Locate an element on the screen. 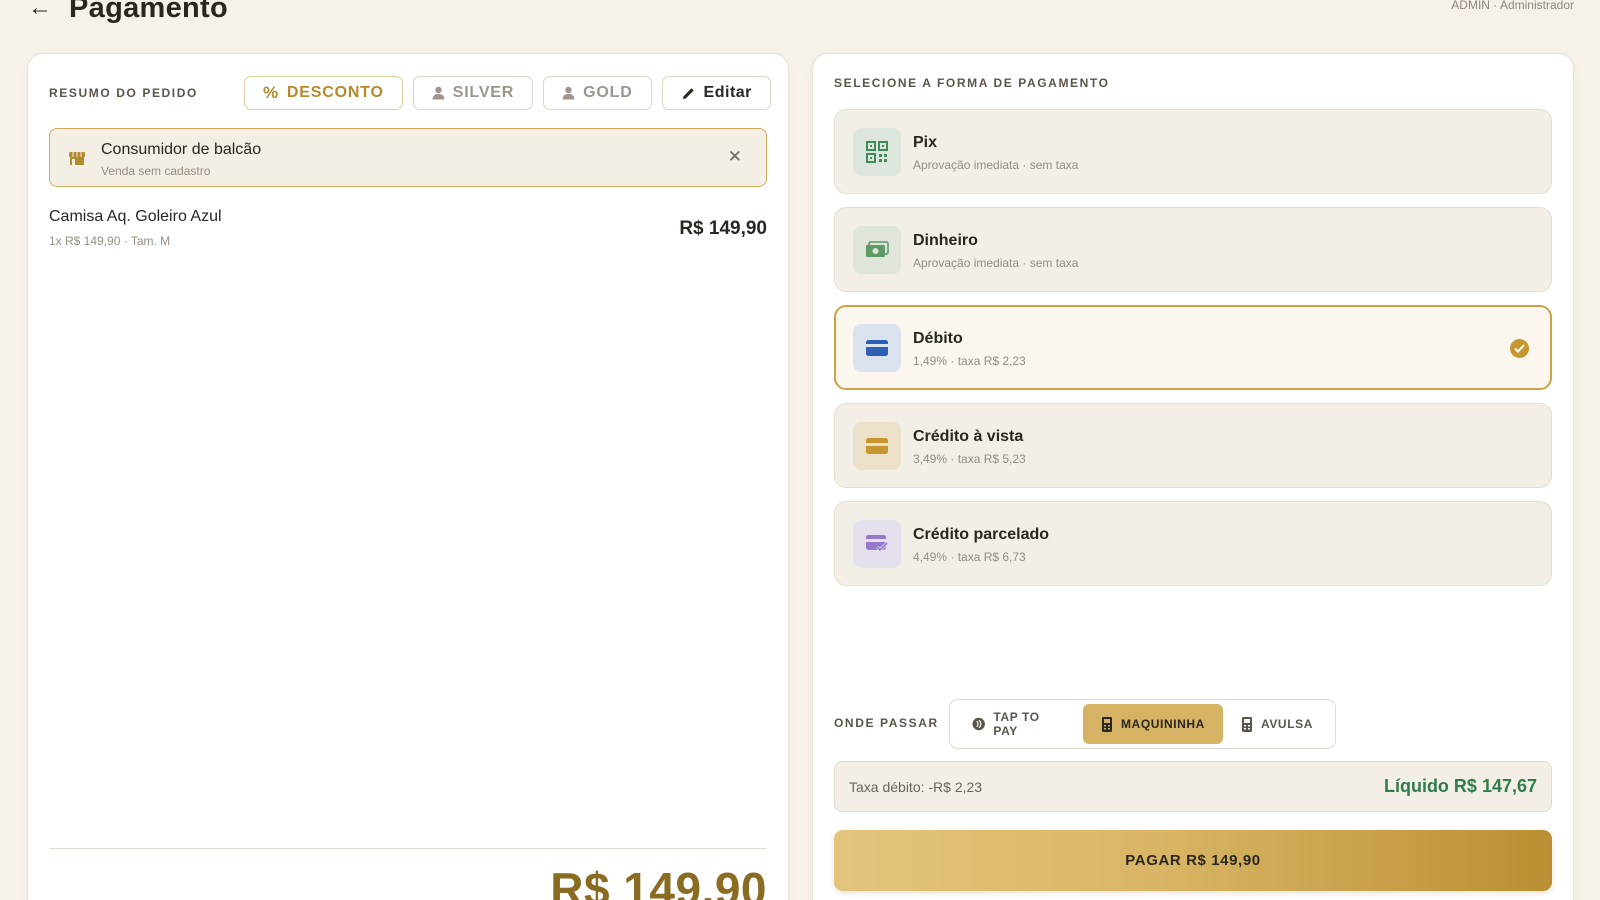 The image size is (1600, 900). back-arrow-icon: ← is located at coordinates (40, 11).